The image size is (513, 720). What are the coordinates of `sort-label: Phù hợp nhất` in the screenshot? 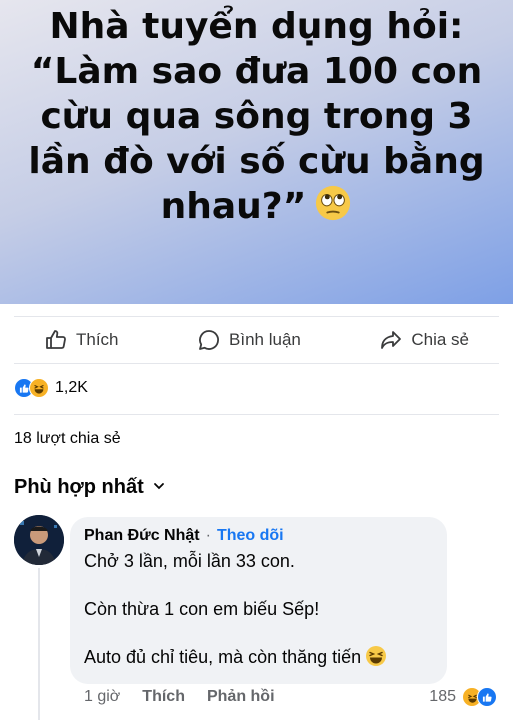 It's located at (79, 487).